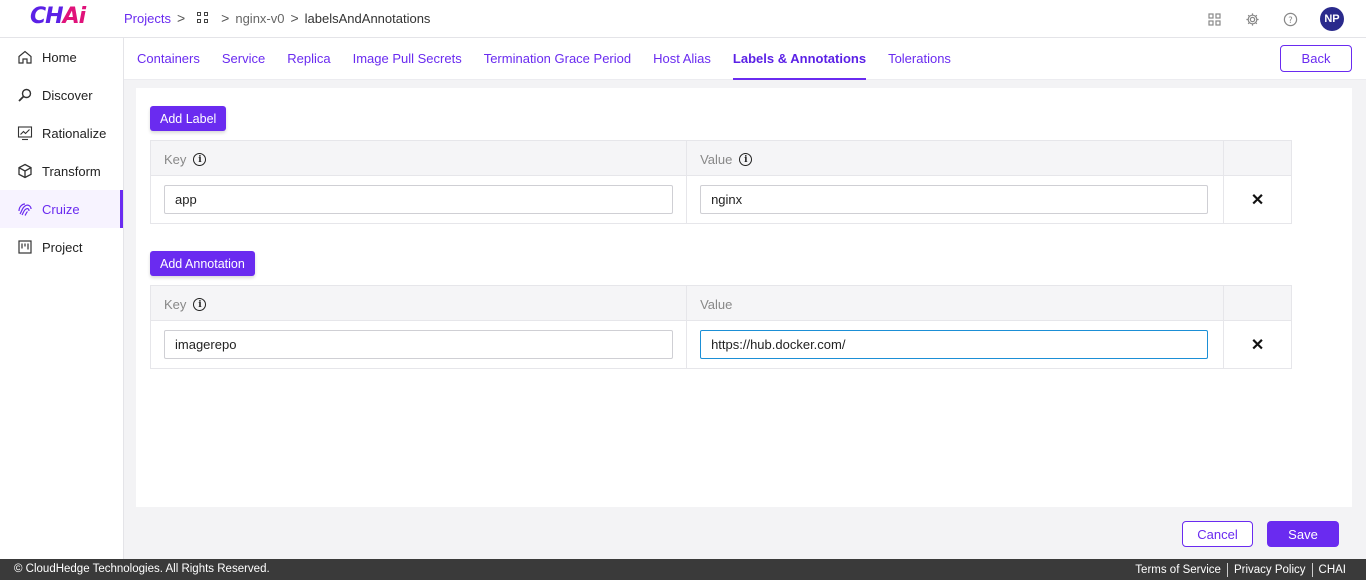 The width and height of the screenshot is (1366, 580). I want to click on add-annotation-button: Add Annotation, so click(202, 263).